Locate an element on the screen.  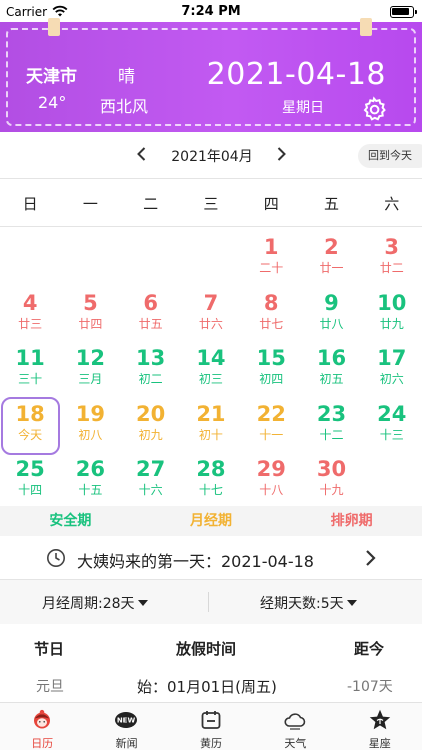
lunar-date: 廿六 is located at coordinates (210, 323).